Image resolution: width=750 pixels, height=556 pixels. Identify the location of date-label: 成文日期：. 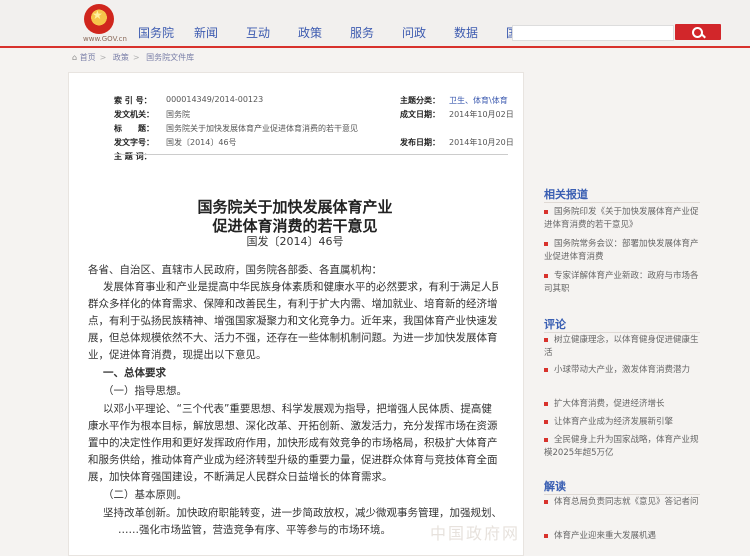
(420, 114).